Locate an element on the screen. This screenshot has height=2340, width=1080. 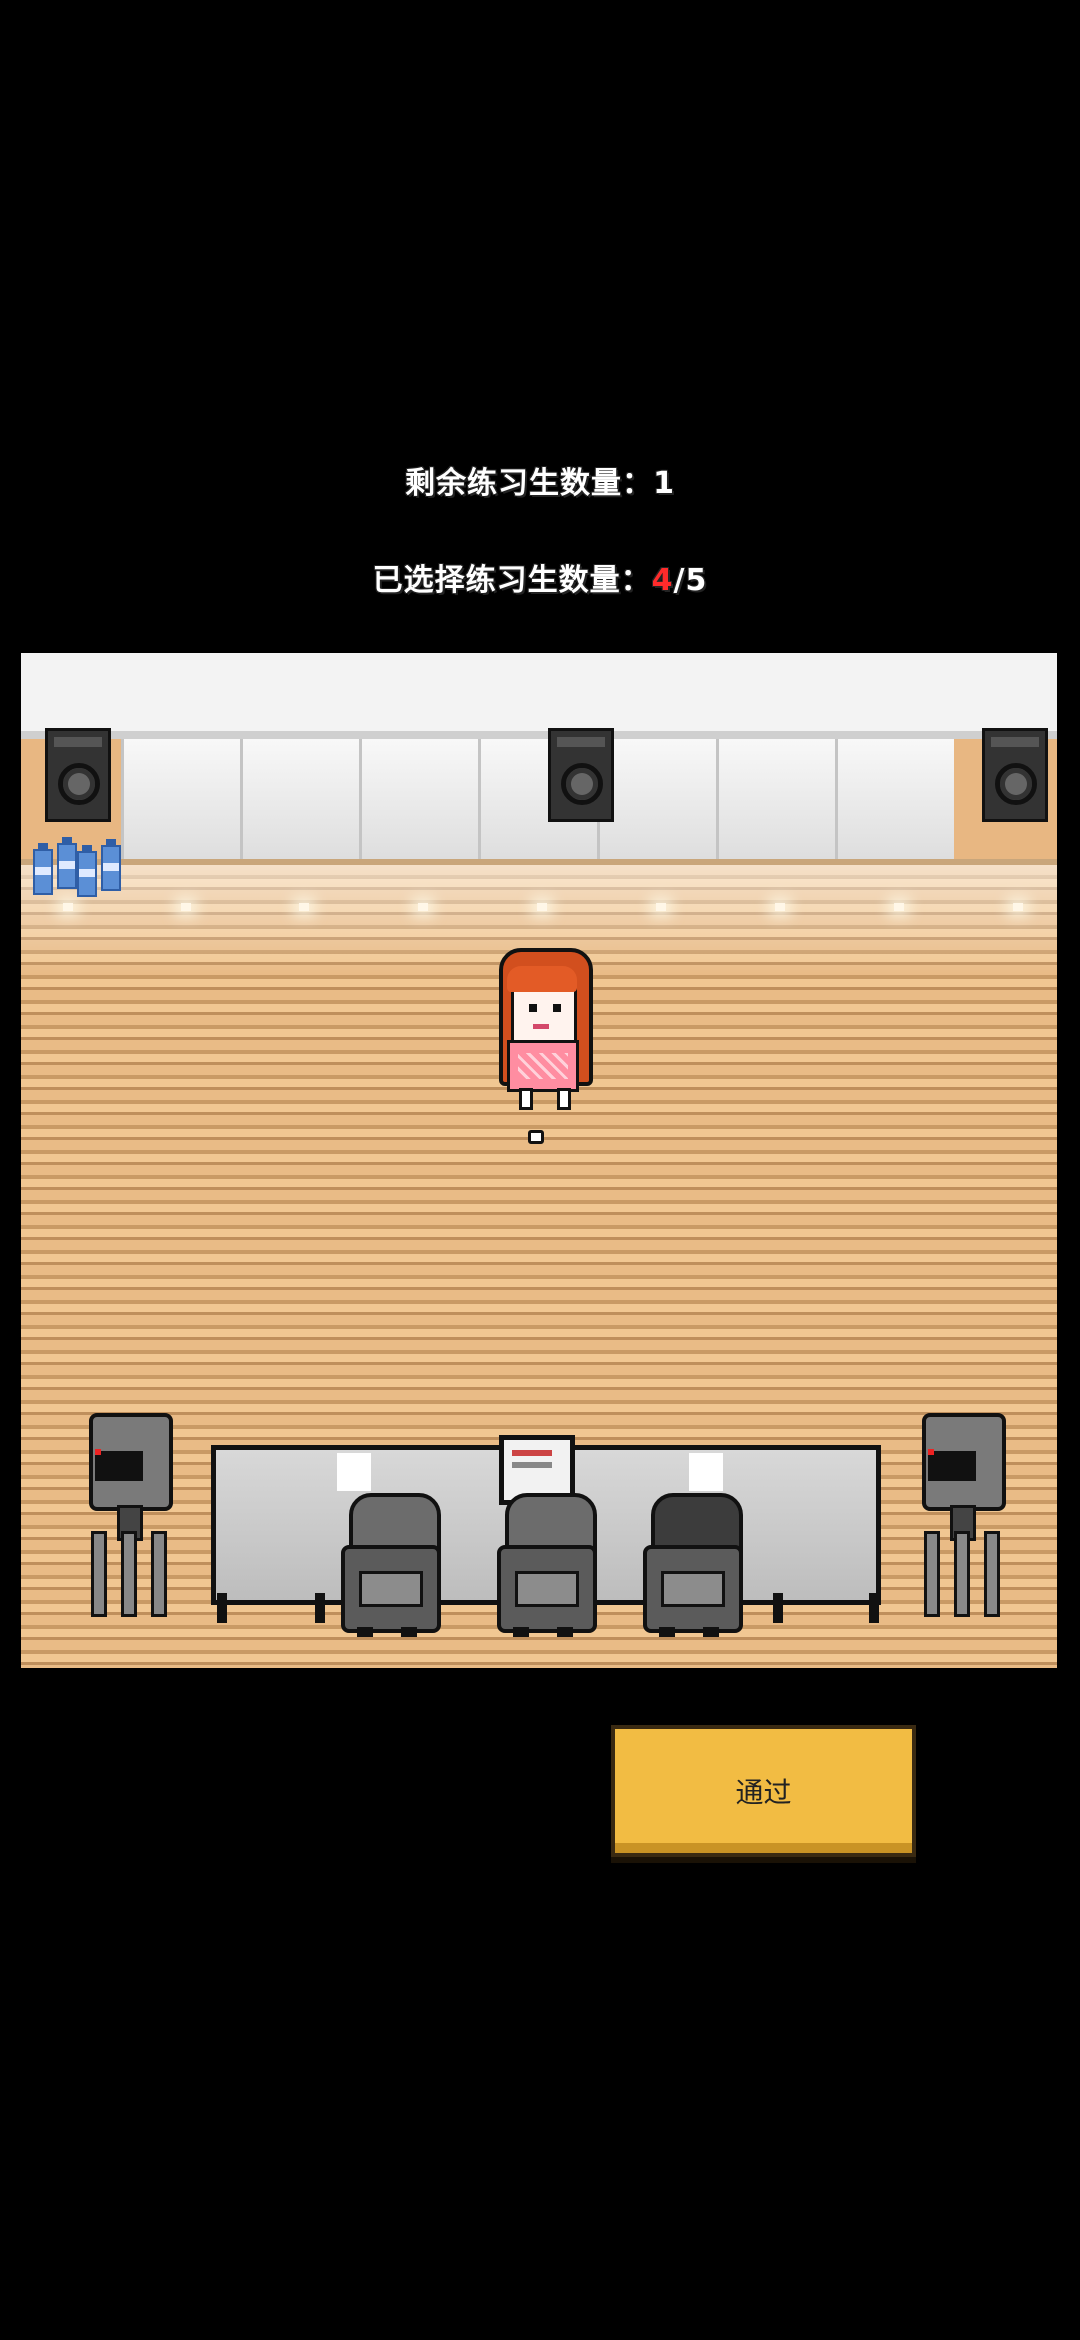
trainee-dress is located at coordinates (543, 1066).